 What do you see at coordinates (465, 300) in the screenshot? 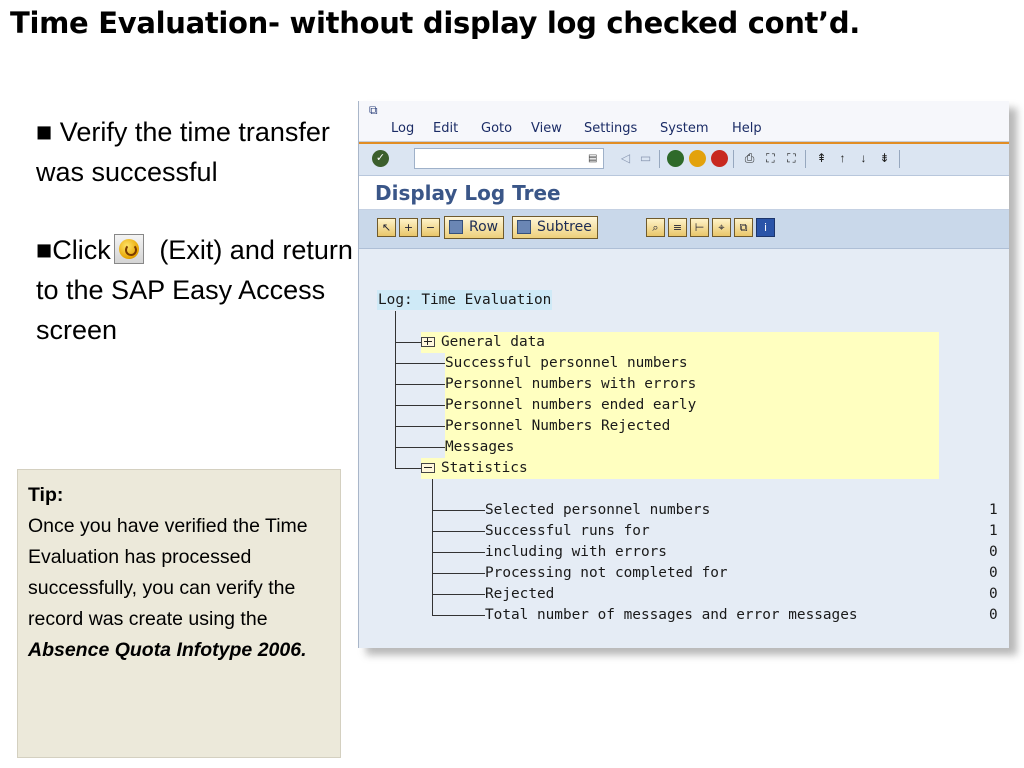
I see `tree-root: Log: Time Evaluation` at bounding box center [465, 300].